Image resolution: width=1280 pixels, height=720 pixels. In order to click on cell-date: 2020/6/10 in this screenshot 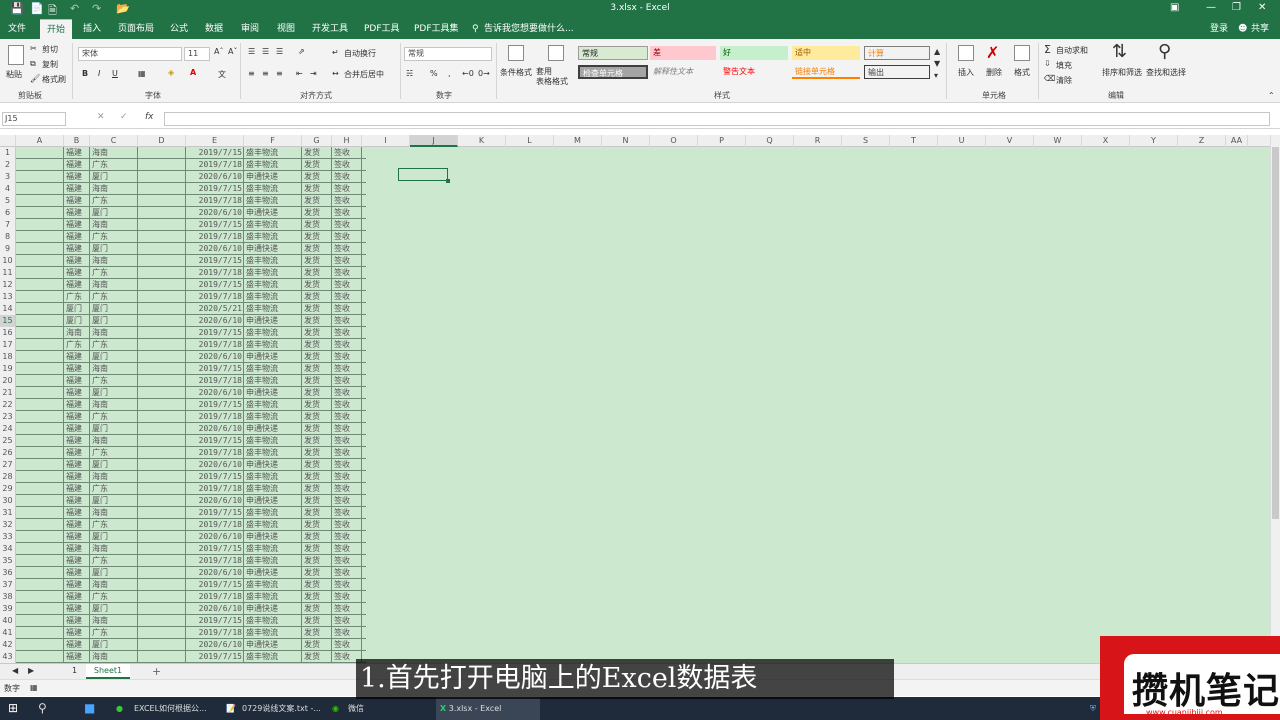, I will do `click(215, 213)`.